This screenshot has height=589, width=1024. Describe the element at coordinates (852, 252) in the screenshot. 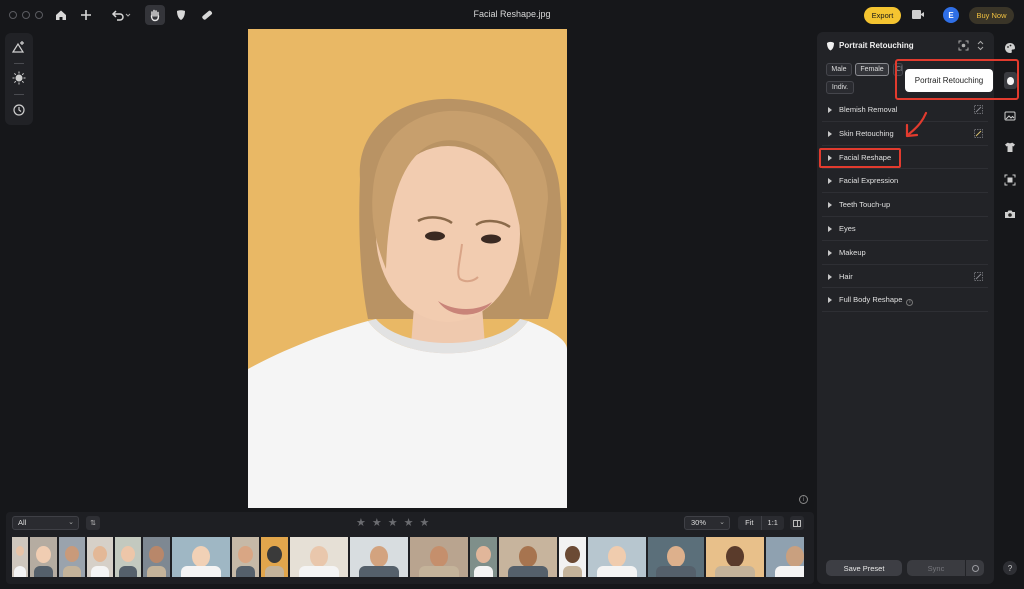

I see `section-label: Makeup` at that location.